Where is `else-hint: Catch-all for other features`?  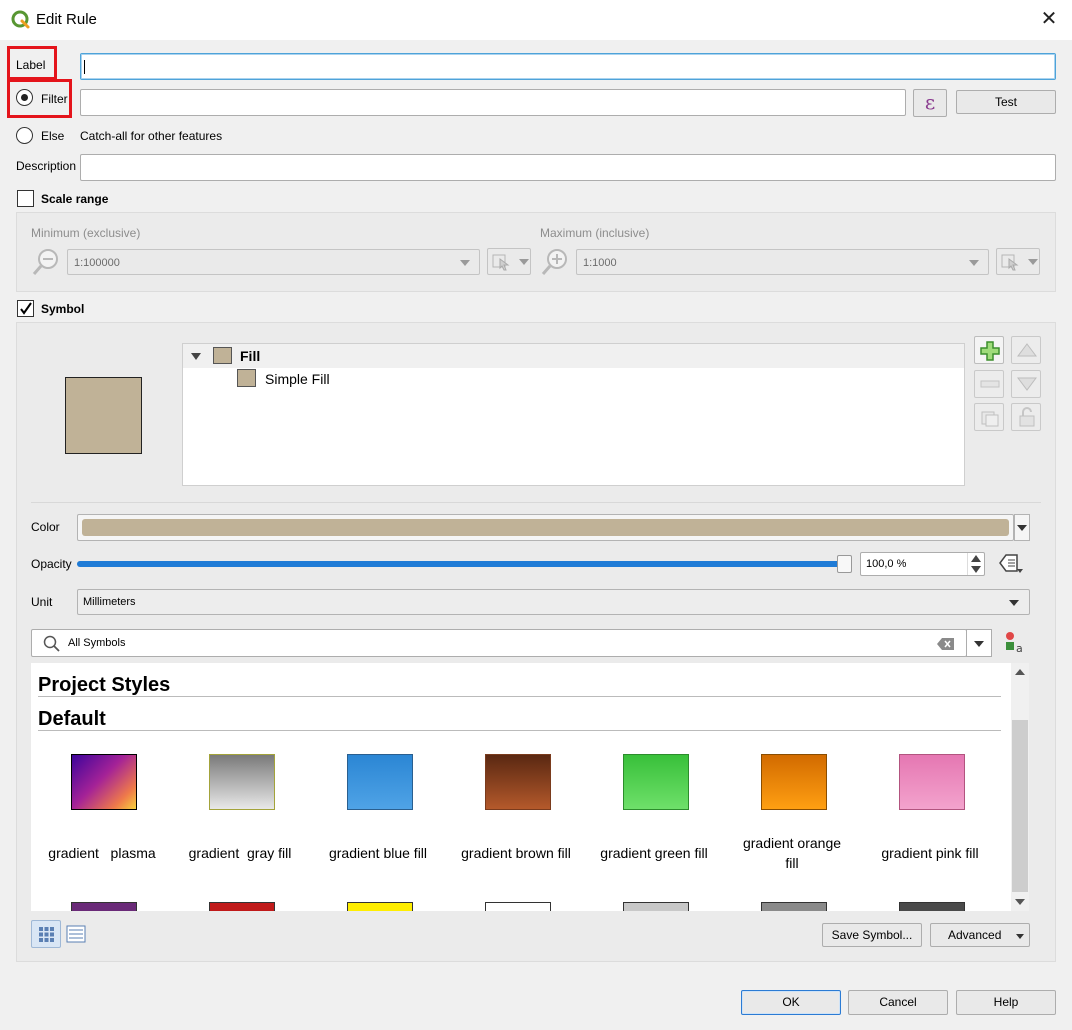 else-hint: Catch-all for other features is located at coordinates (151, 136).